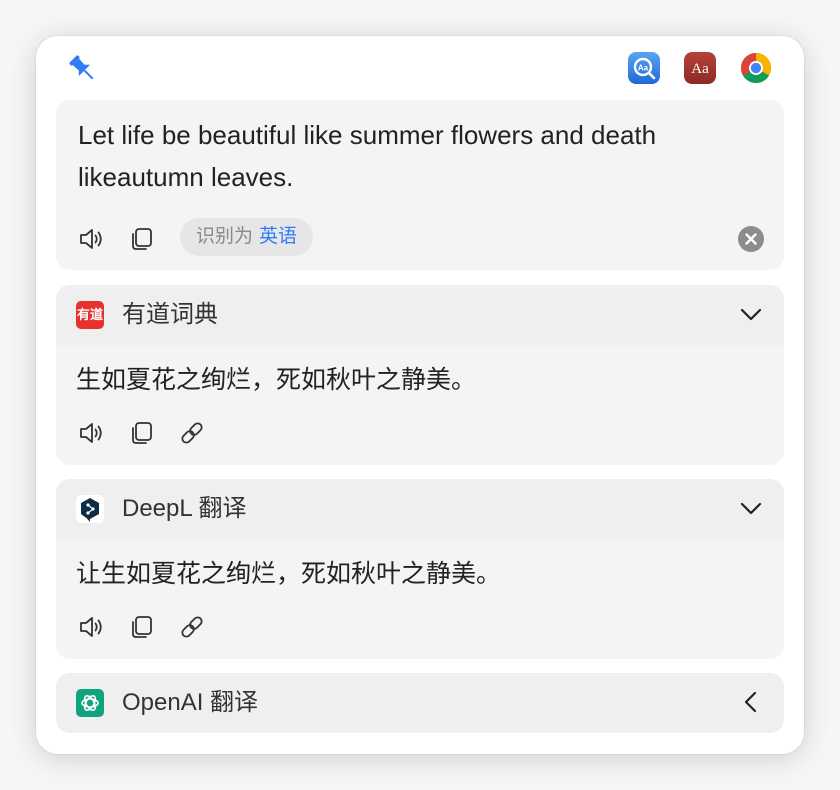 The height and width of the screenshot is (790, 840). What do you see at coordinates (288, 574) in the screenshot?
I see `translation-result: 让生如夏花之绚烂，死如秋叶之静美。` at bounding box center [288, 574].